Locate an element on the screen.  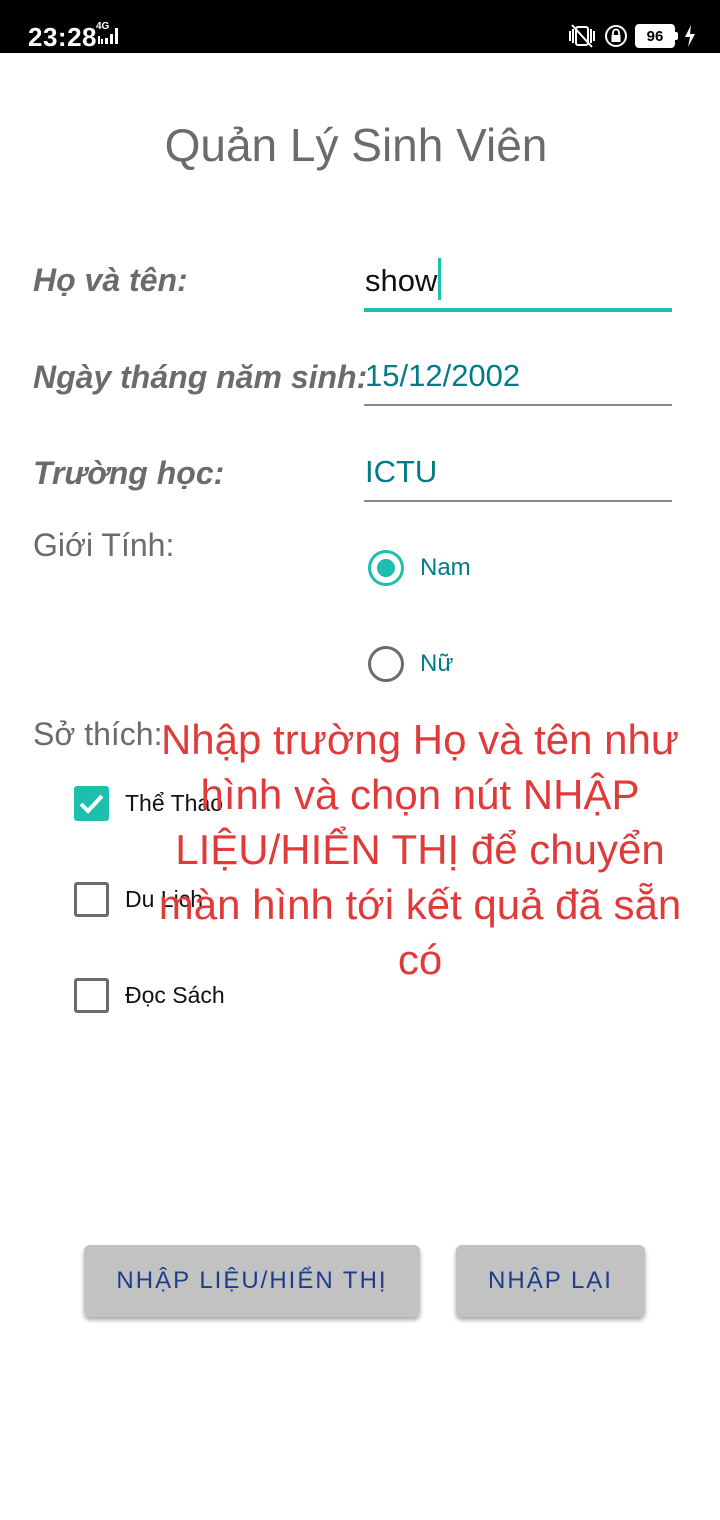
school-field: ICTU is located at coordinates (518, 479).